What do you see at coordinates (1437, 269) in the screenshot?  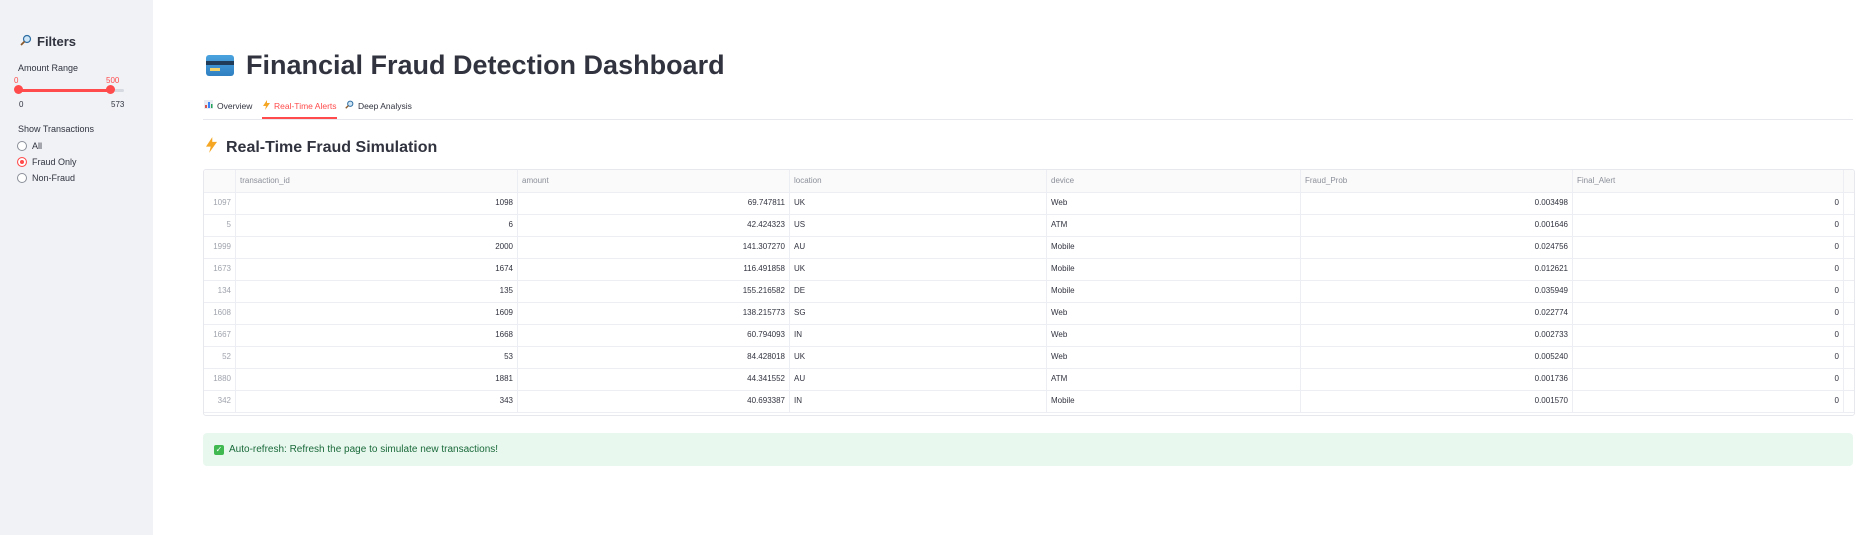 I see `table-cell: 0.012621` at bounding box center [1437, 269].